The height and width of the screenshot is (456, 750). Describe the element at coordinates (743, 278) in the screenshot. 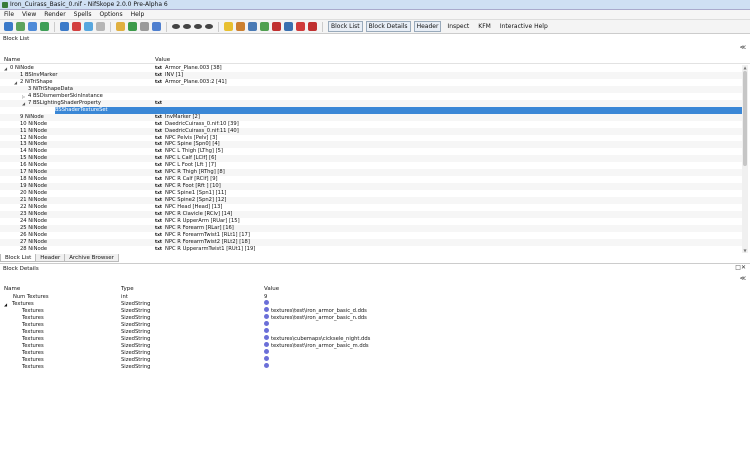

I see `details-collapse-icon: ≪` at that location.